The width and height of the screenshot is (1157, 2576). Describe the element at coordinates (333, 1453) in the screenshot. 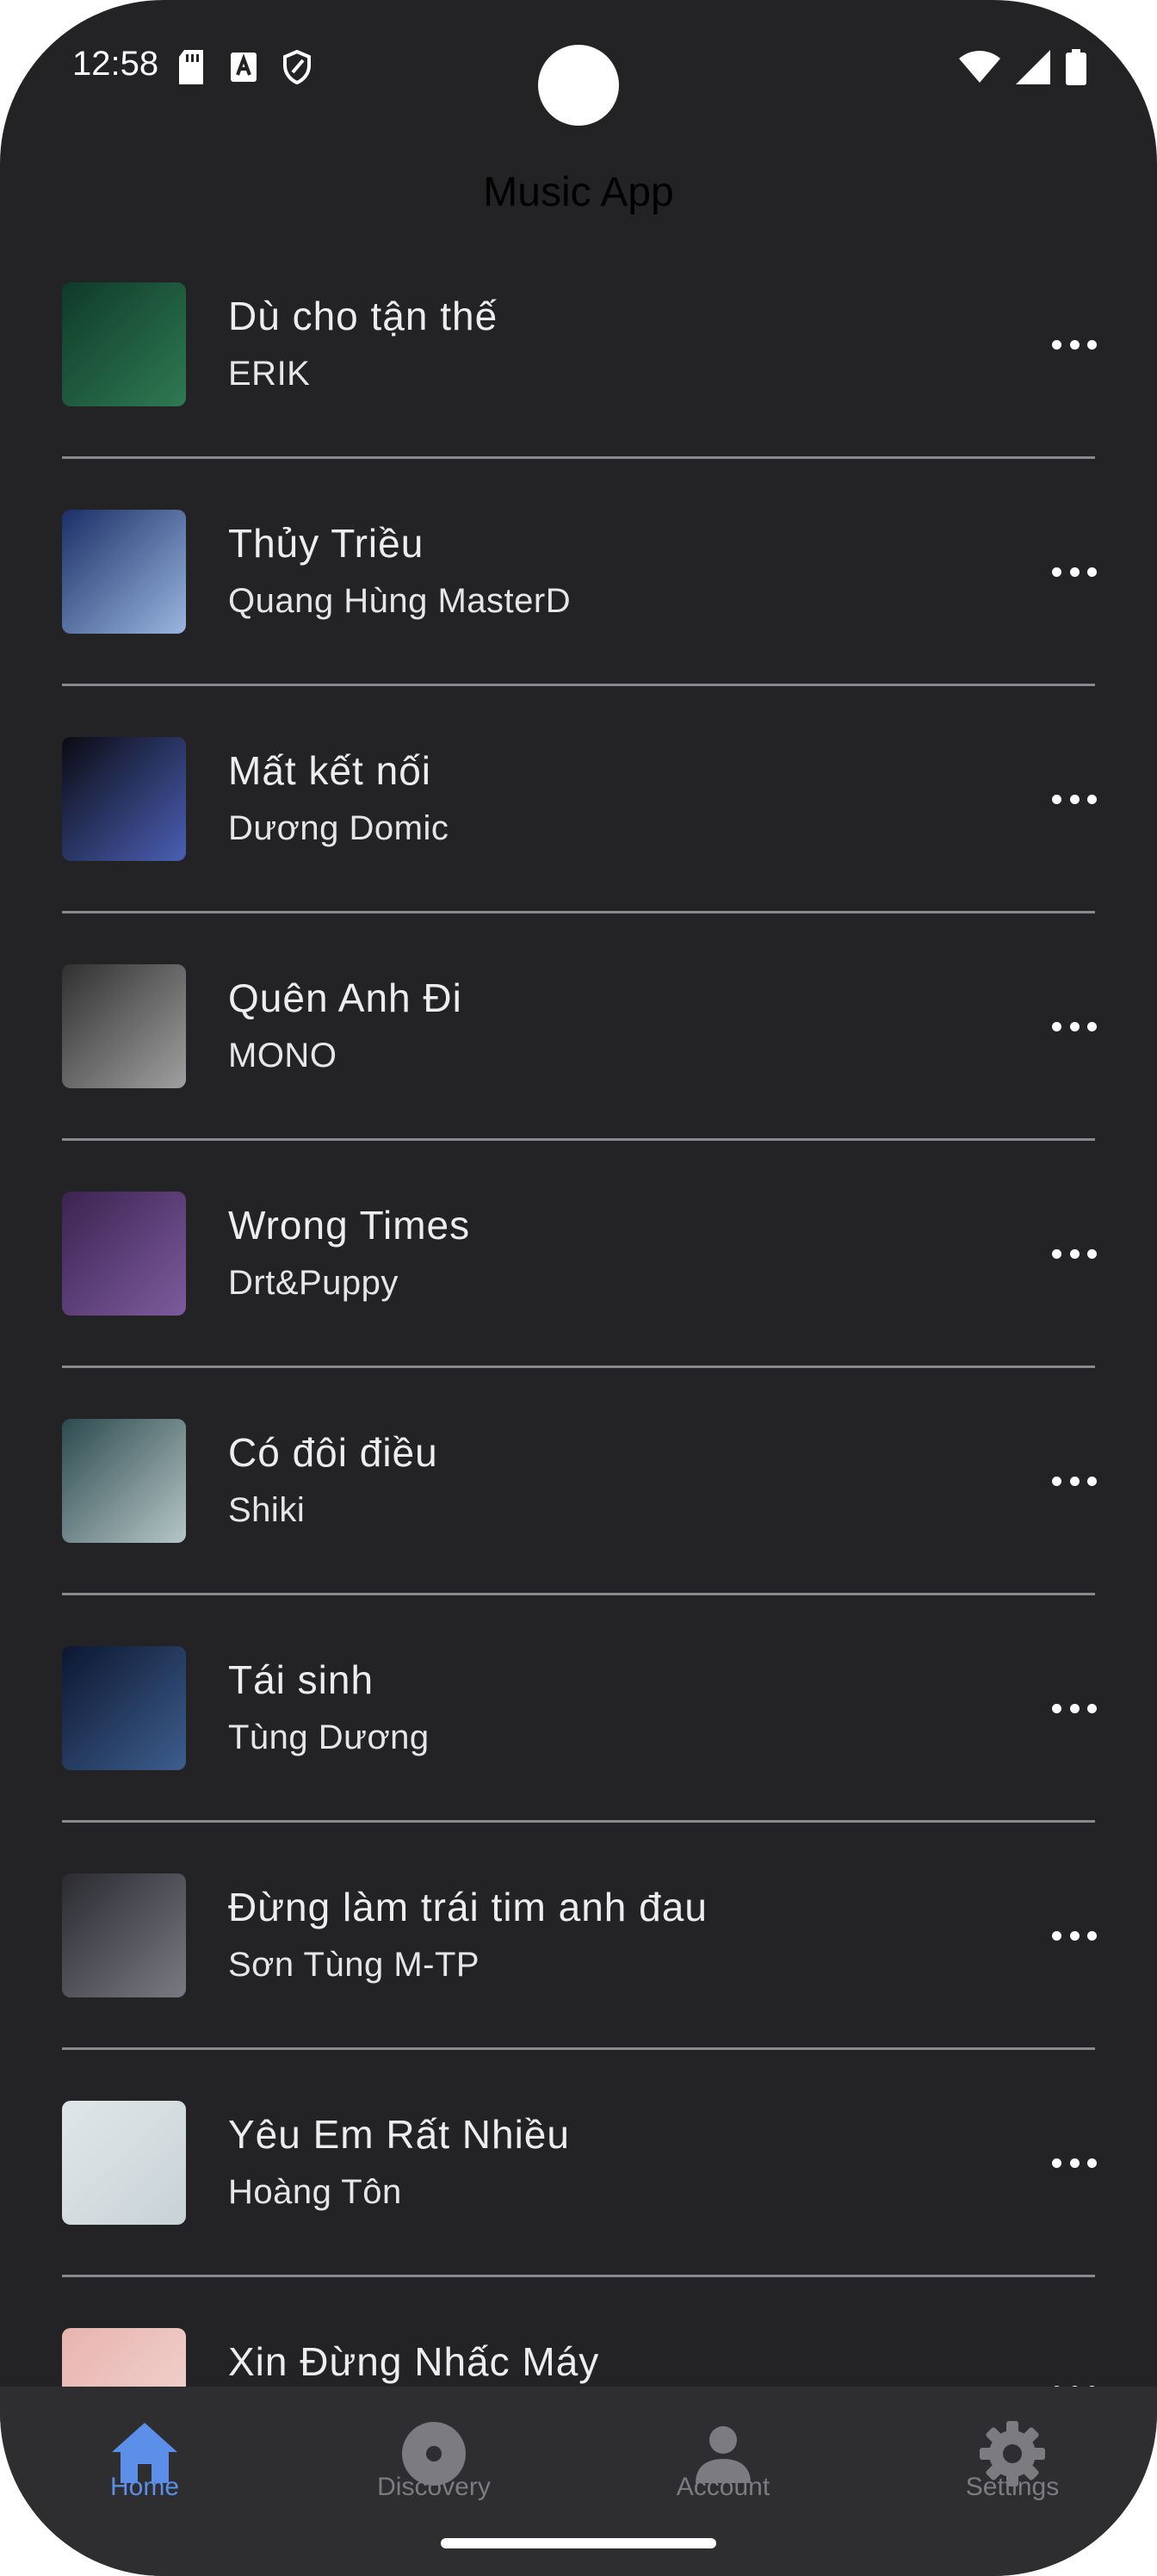

I see `song-title: Có đôi điều` at that location.